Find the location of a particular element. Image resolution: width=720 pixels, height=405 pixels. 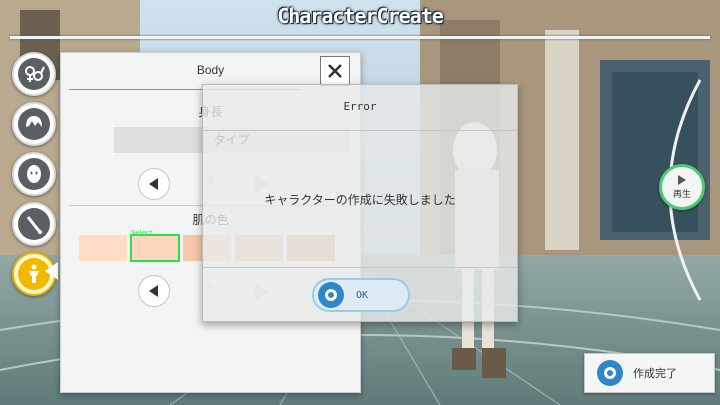

skin-swatch-selected is located at coordinates (155, 248).